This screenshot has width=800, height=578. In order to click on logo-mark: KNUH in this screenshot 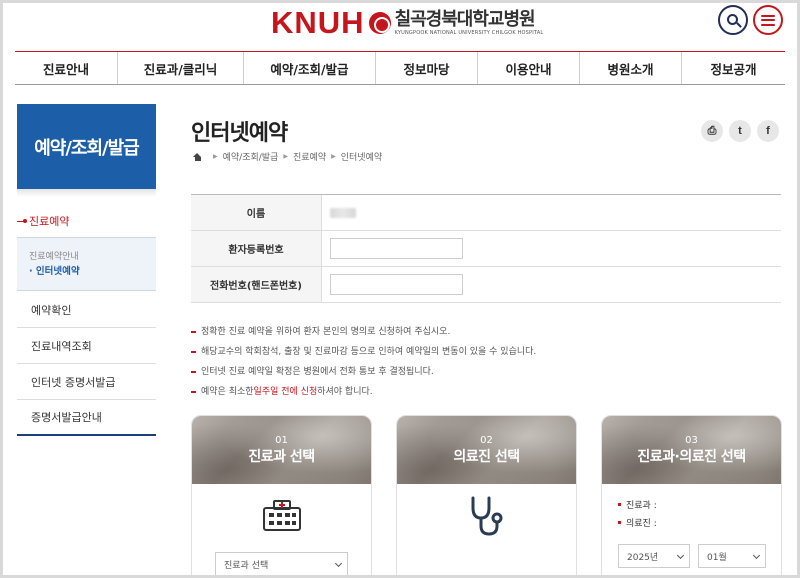, I will do `click(318, 22)`.